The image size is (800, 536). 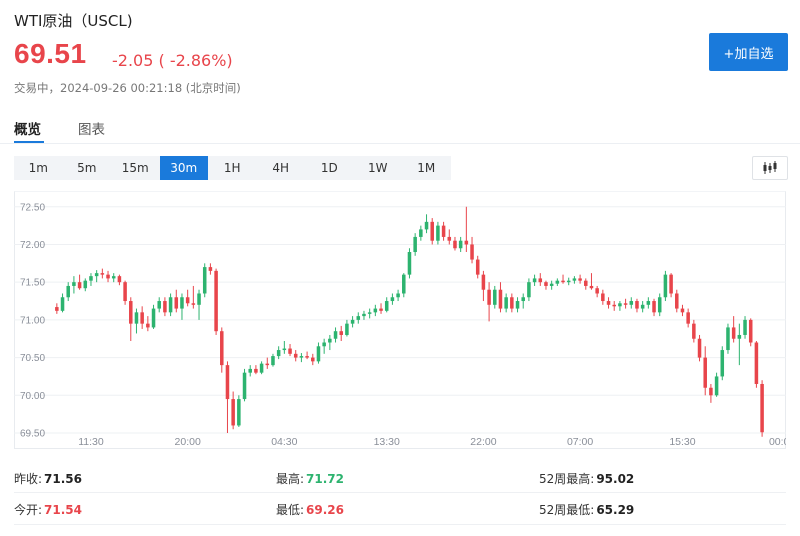 I want to click on x-tick-label: 11:30, so click(x=91, y=442).